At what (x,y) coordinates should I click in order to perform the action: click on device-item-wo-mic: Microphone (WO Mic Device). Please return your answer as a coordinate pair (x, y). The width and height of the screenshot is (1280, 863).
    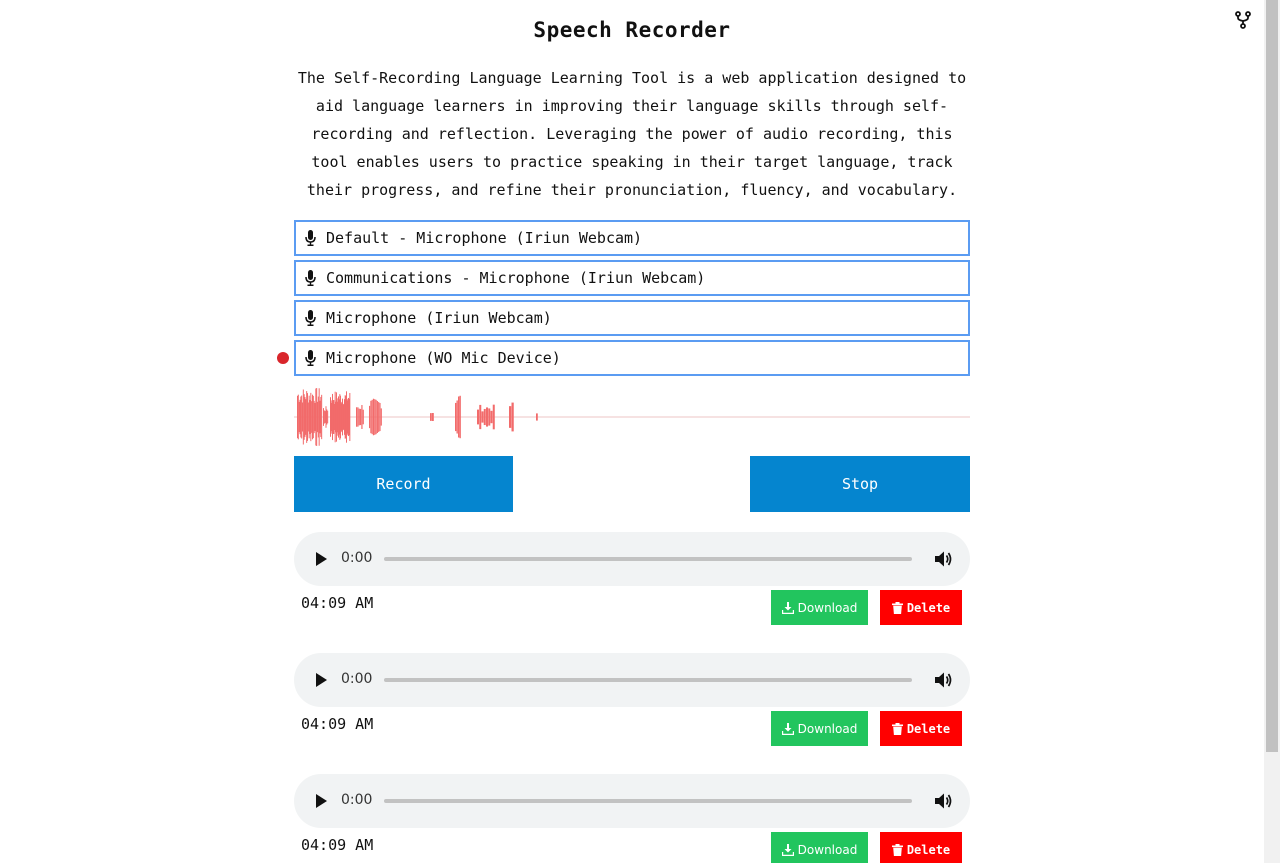
    Looking at the image, I should click on (623, 358).